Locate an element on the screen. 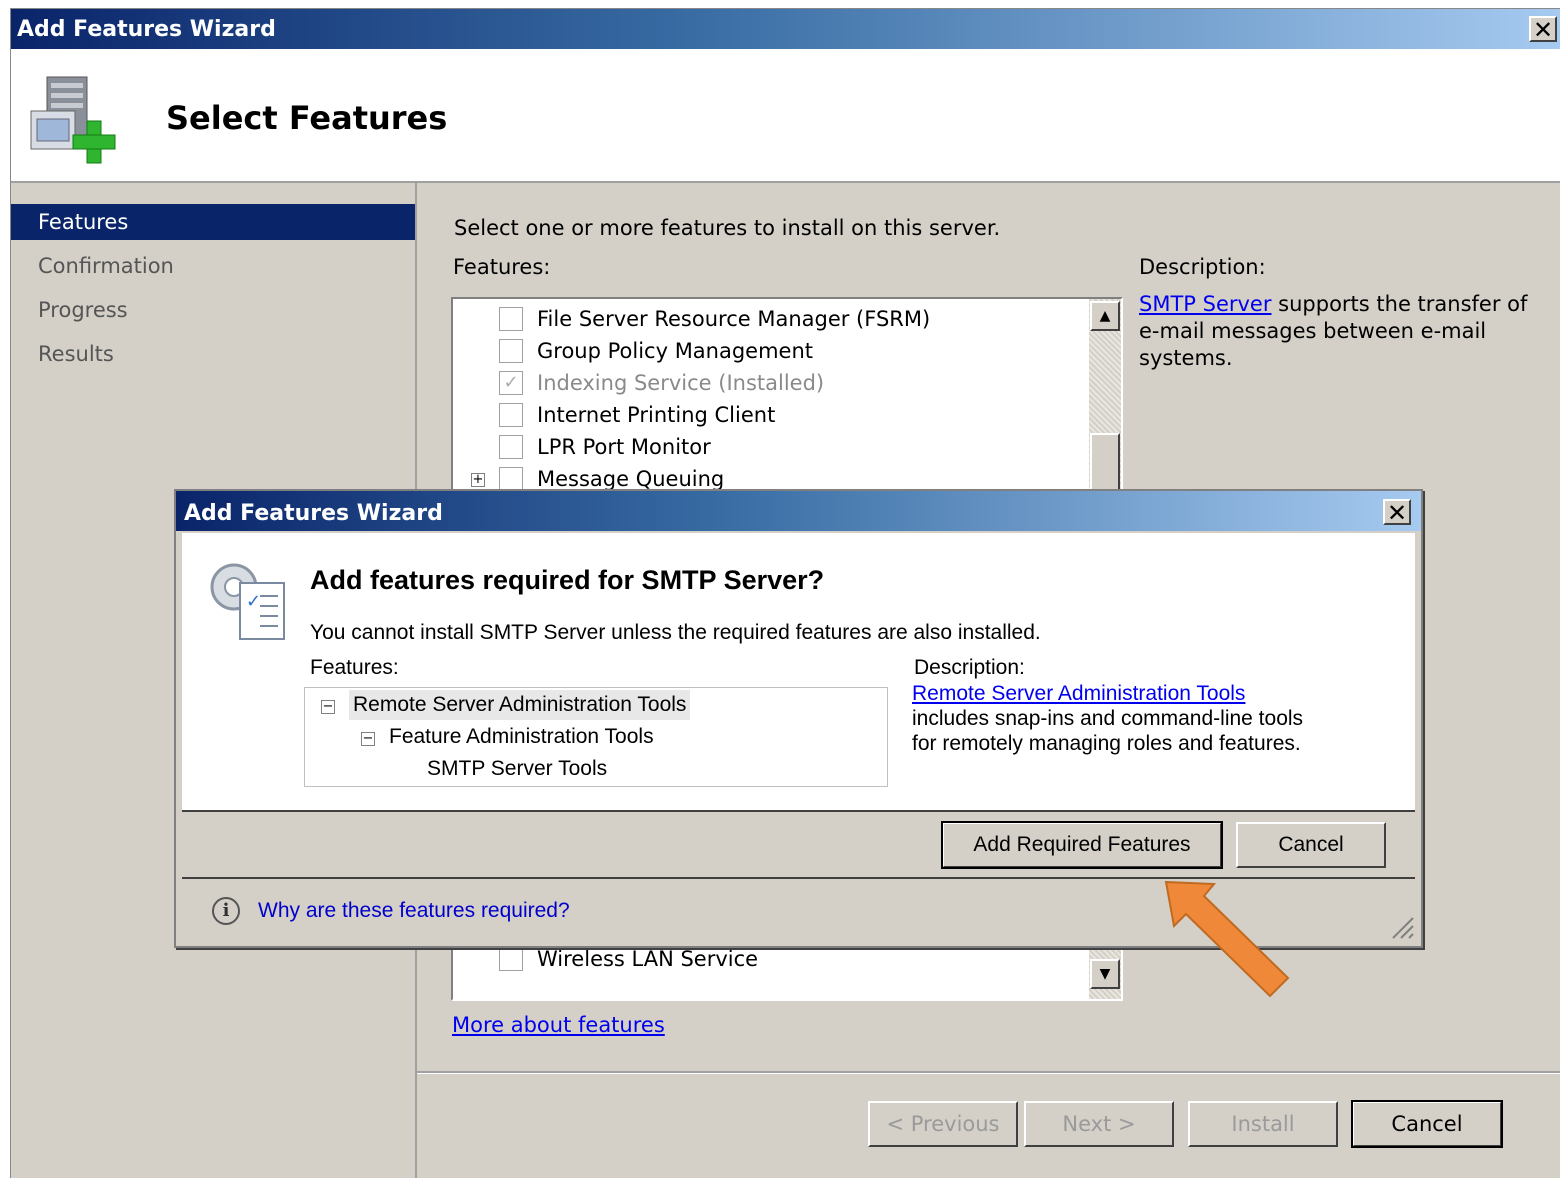 Image resolution: width=1560 pixels, height=1178 pixels. tree-item: Feature Administration Tools is located at coordinates (521, 737).